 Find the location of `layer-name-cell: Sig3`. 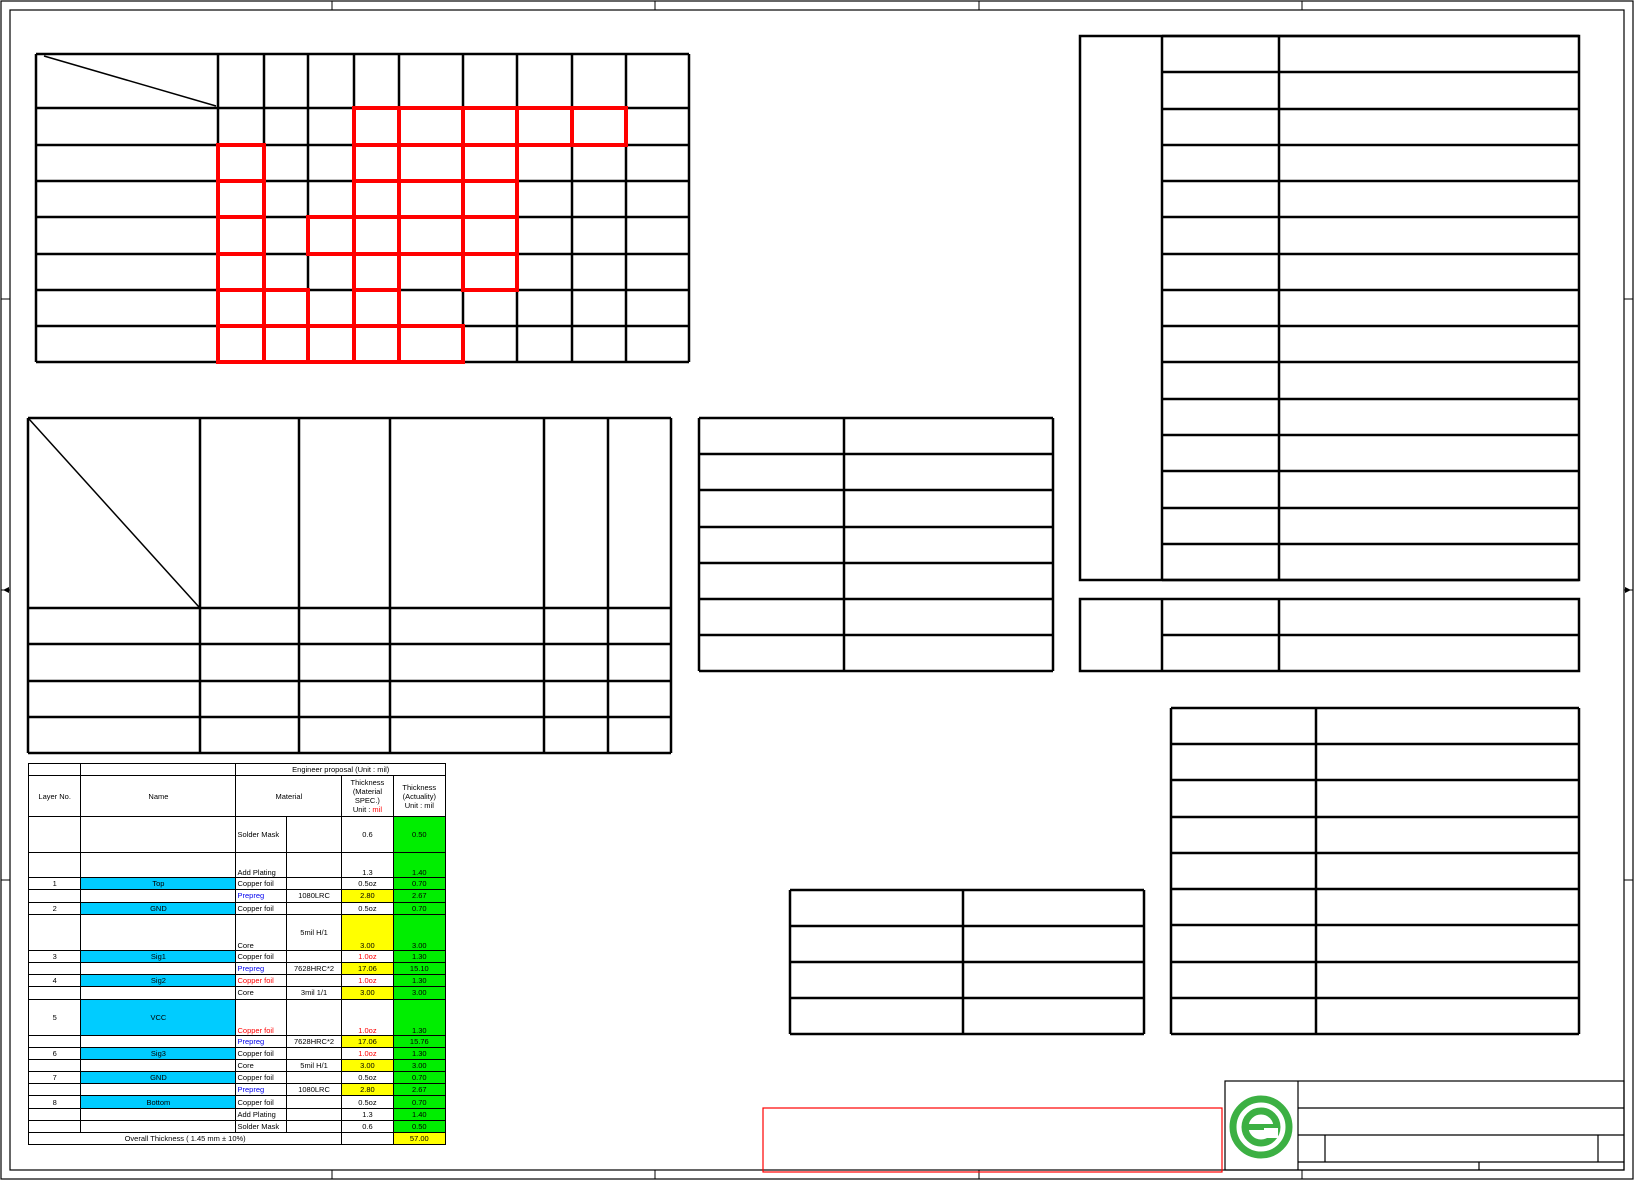

layer-name-cell: Sig3 is located at coordinates (158, 1053).